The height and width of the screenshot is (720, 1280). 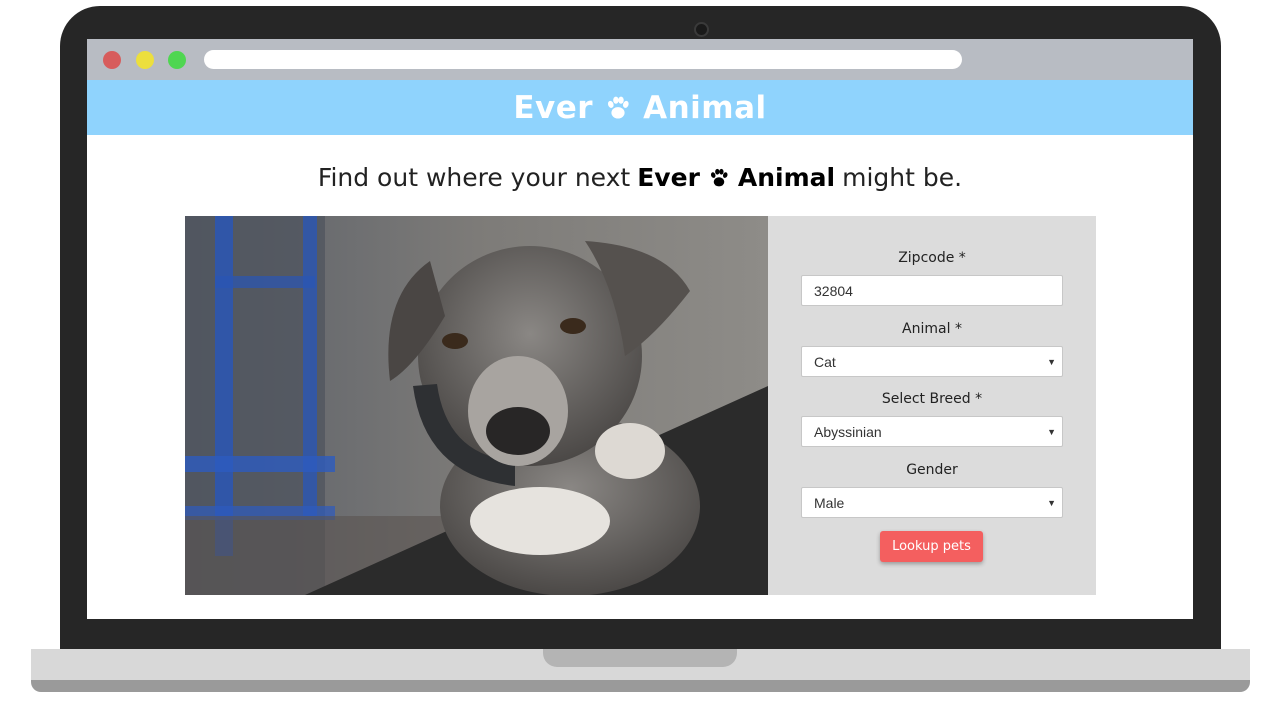 What do you see at coordinates (474, 177) in the screenshot?
I see `tagline-prefix: Find out where your next` at bounding box center [474, 177].